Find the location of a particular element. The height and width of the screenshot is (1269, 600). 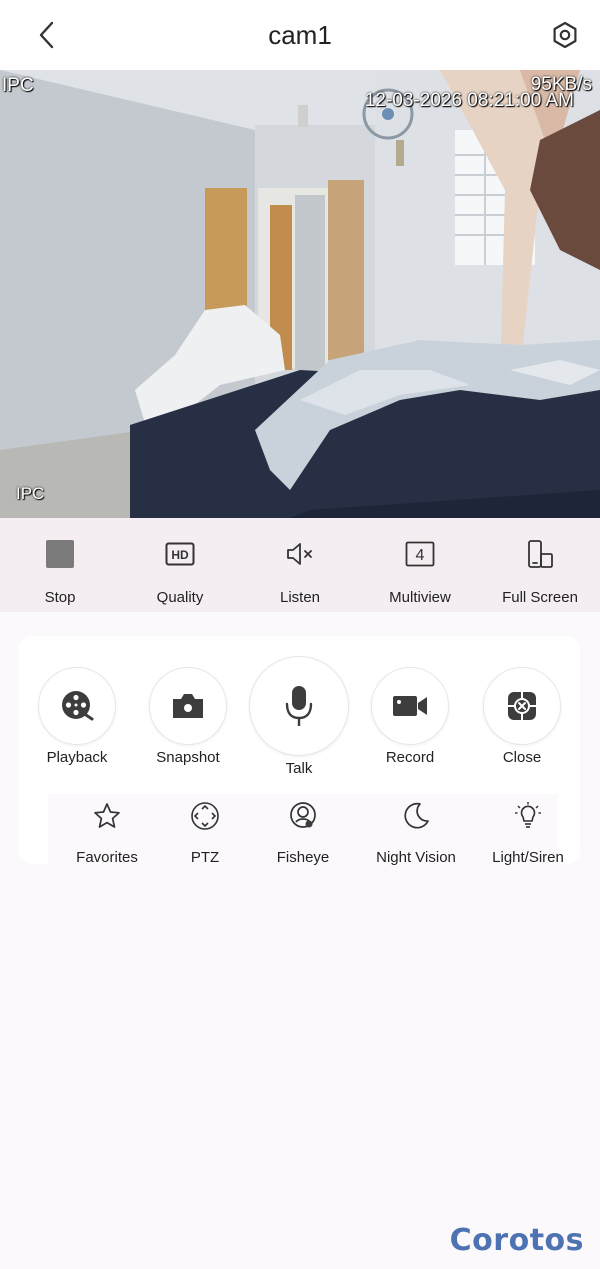

playback-button is located at coordinates (77, 706).